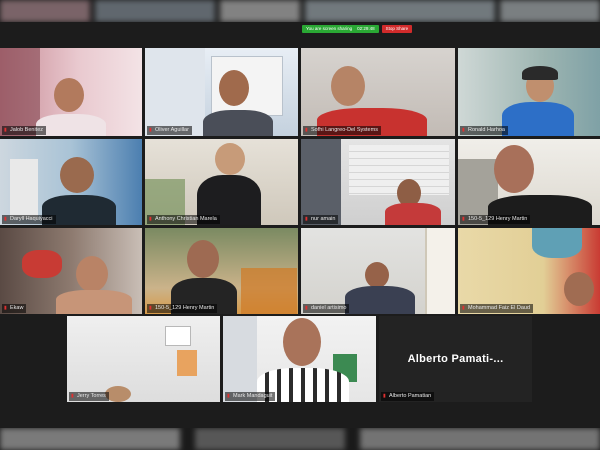  What do you see at coordinates (378, 182) in the screenshot?
I see `participant-tile: ▮ nur amain` at bounding box center [378, 182].